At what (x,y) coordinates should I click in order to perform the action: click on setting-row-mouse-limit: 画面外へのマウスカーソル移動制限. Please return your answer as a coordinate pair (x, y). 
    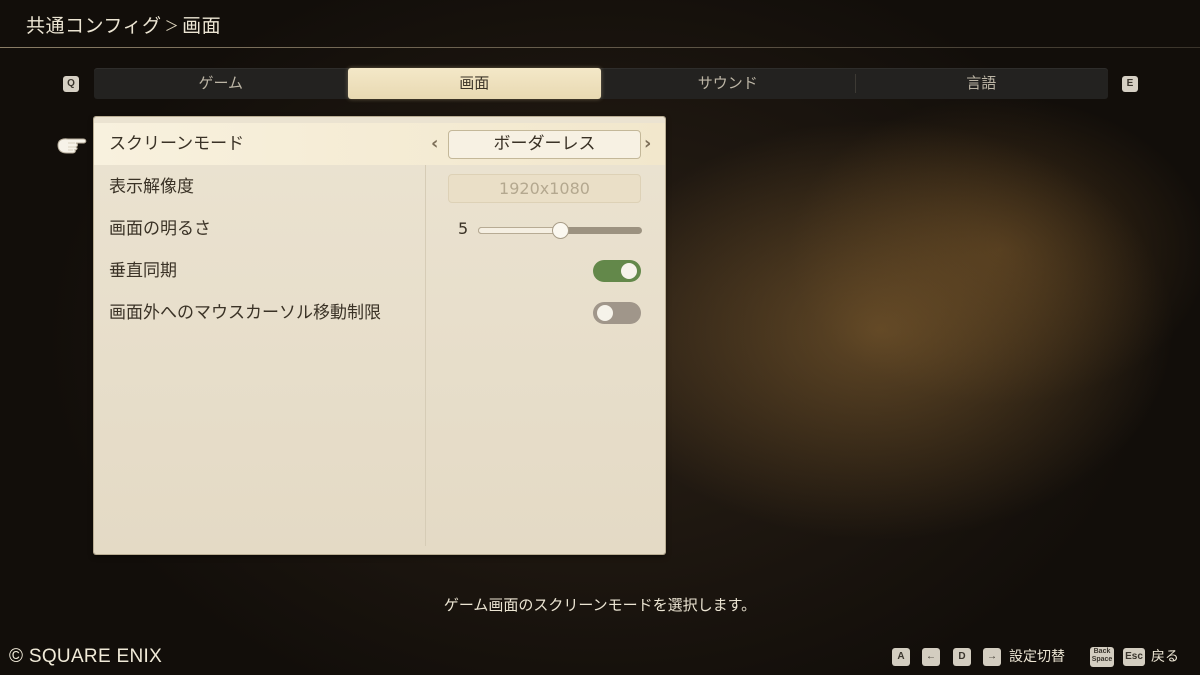
    Looking at the image, I should click on (379, 313).